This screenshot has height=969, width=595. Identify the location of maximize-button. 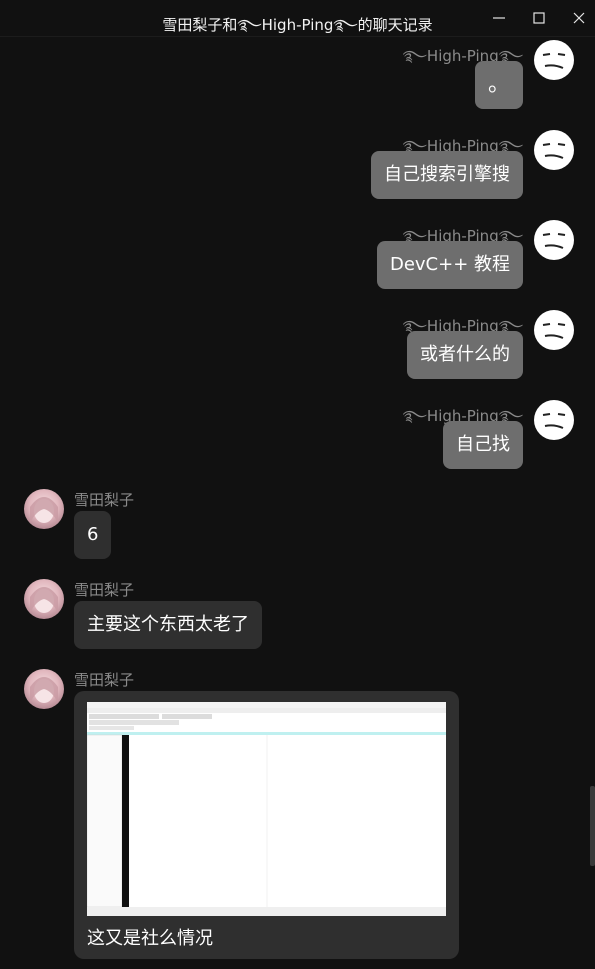
(539, 18).